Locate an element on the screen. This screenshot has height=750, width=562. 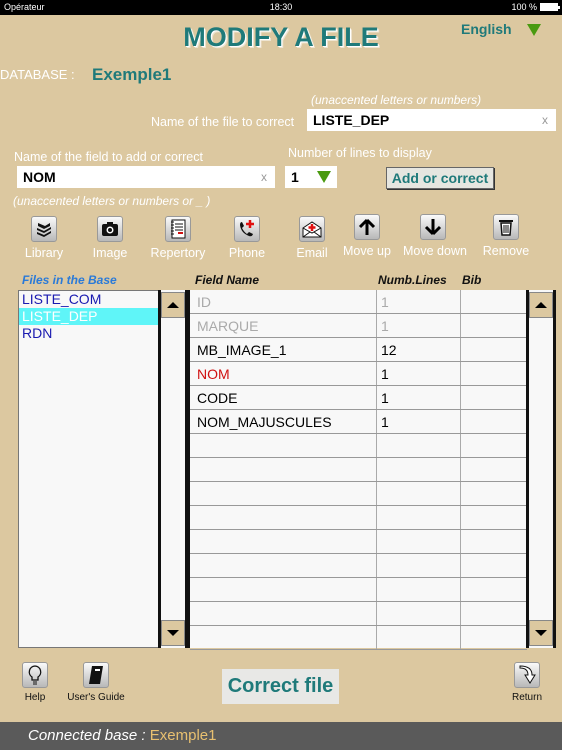
database-label: DATABASE : is located at coordinates (37, 74).